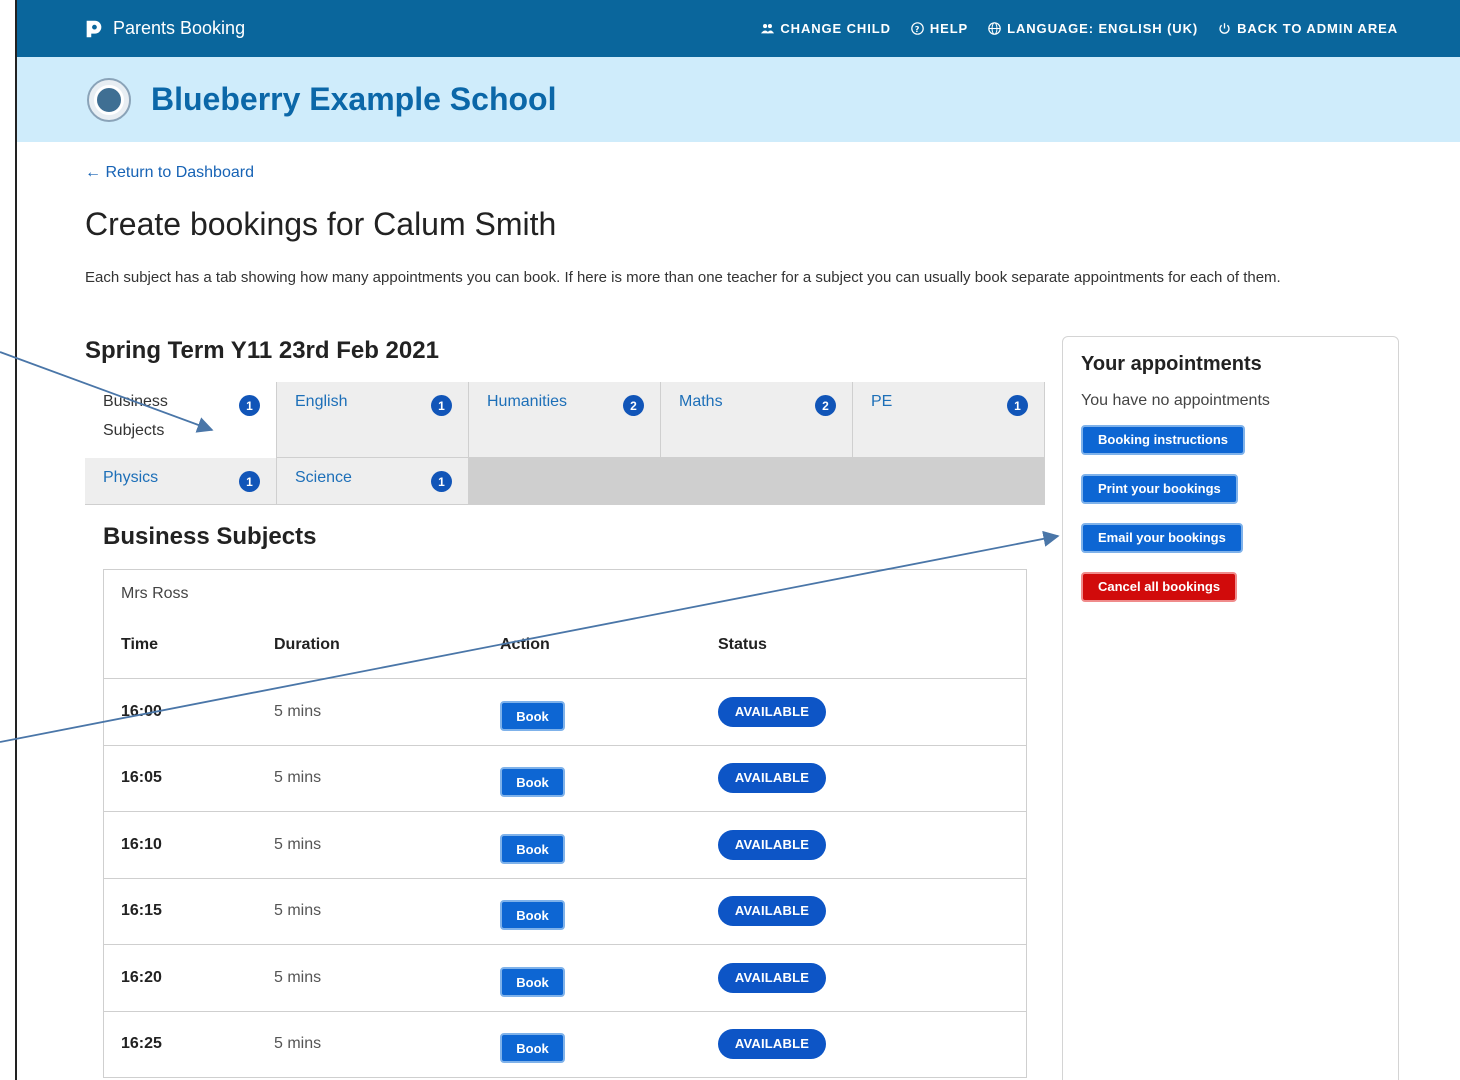 The image size is (1460, 1080). I want to click on back-to-admin-link: BACK TO ADMIN AREA, so click(1308, 28).